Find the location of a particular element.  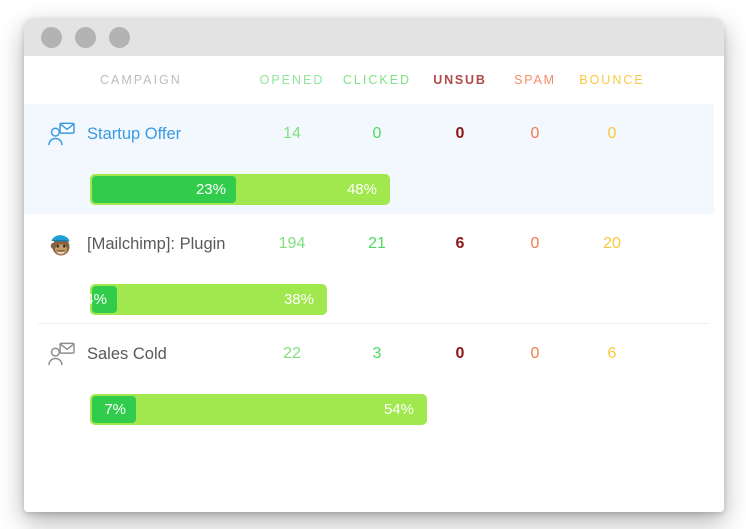

campaign-name: Startup Offer is located at coordinates (134, 133).